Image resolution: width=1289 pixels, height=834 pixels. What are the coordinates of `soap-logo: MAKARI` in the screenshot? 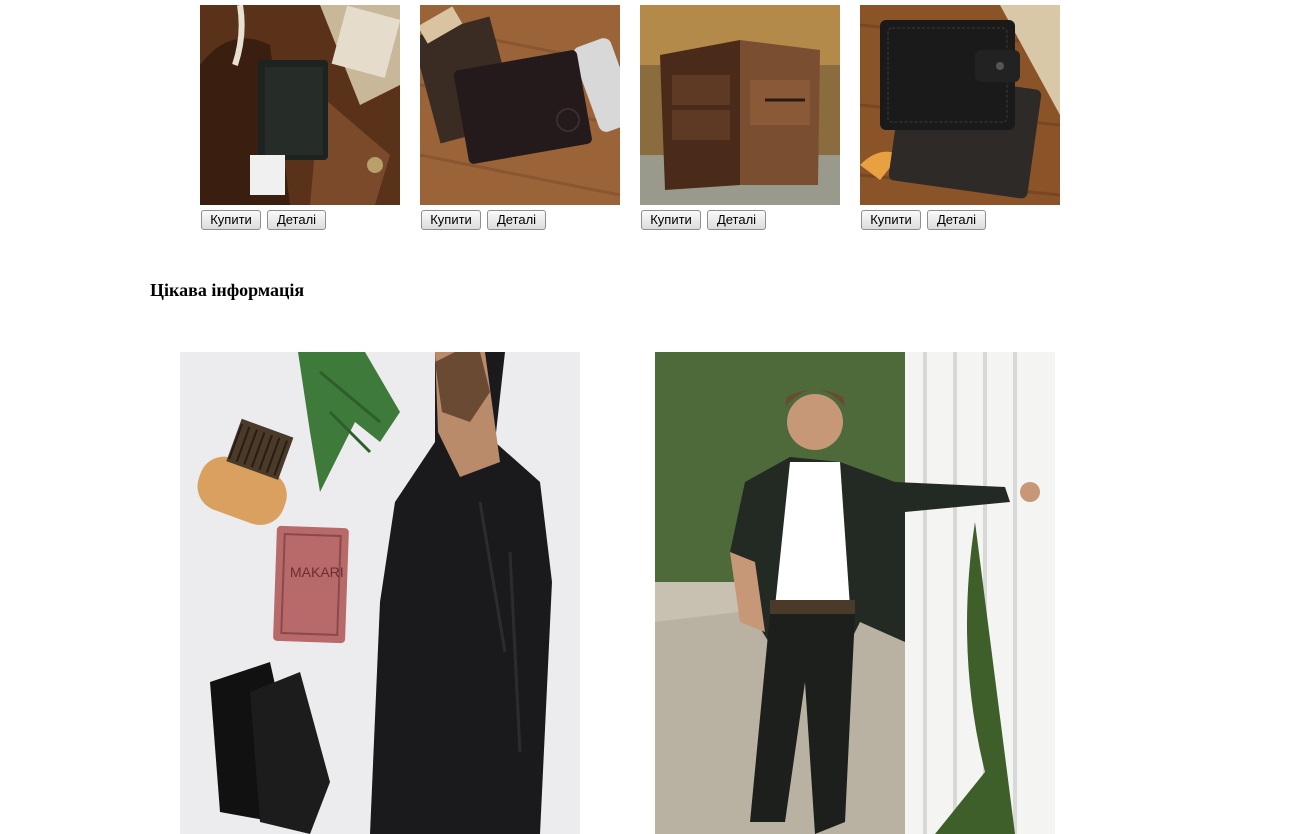 It's located at (317, 572).